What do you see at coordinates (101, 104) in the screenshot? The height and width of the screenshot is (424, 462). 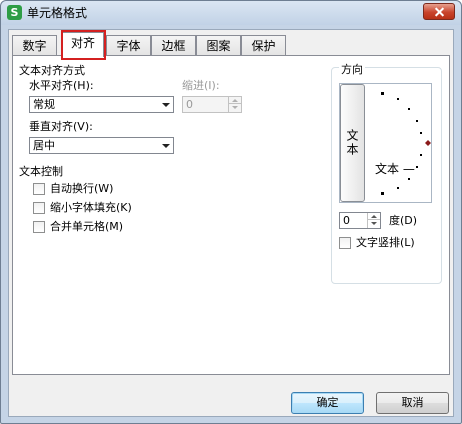 I see `horizontal-align-select: 常规` at bounding box center [101, 104].